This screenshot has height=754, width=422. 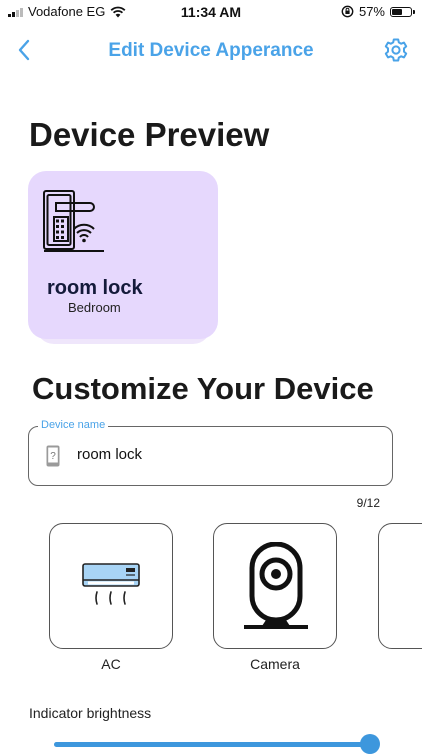 I want to click on device-type-tile-partial, so click(x=400, y=586).